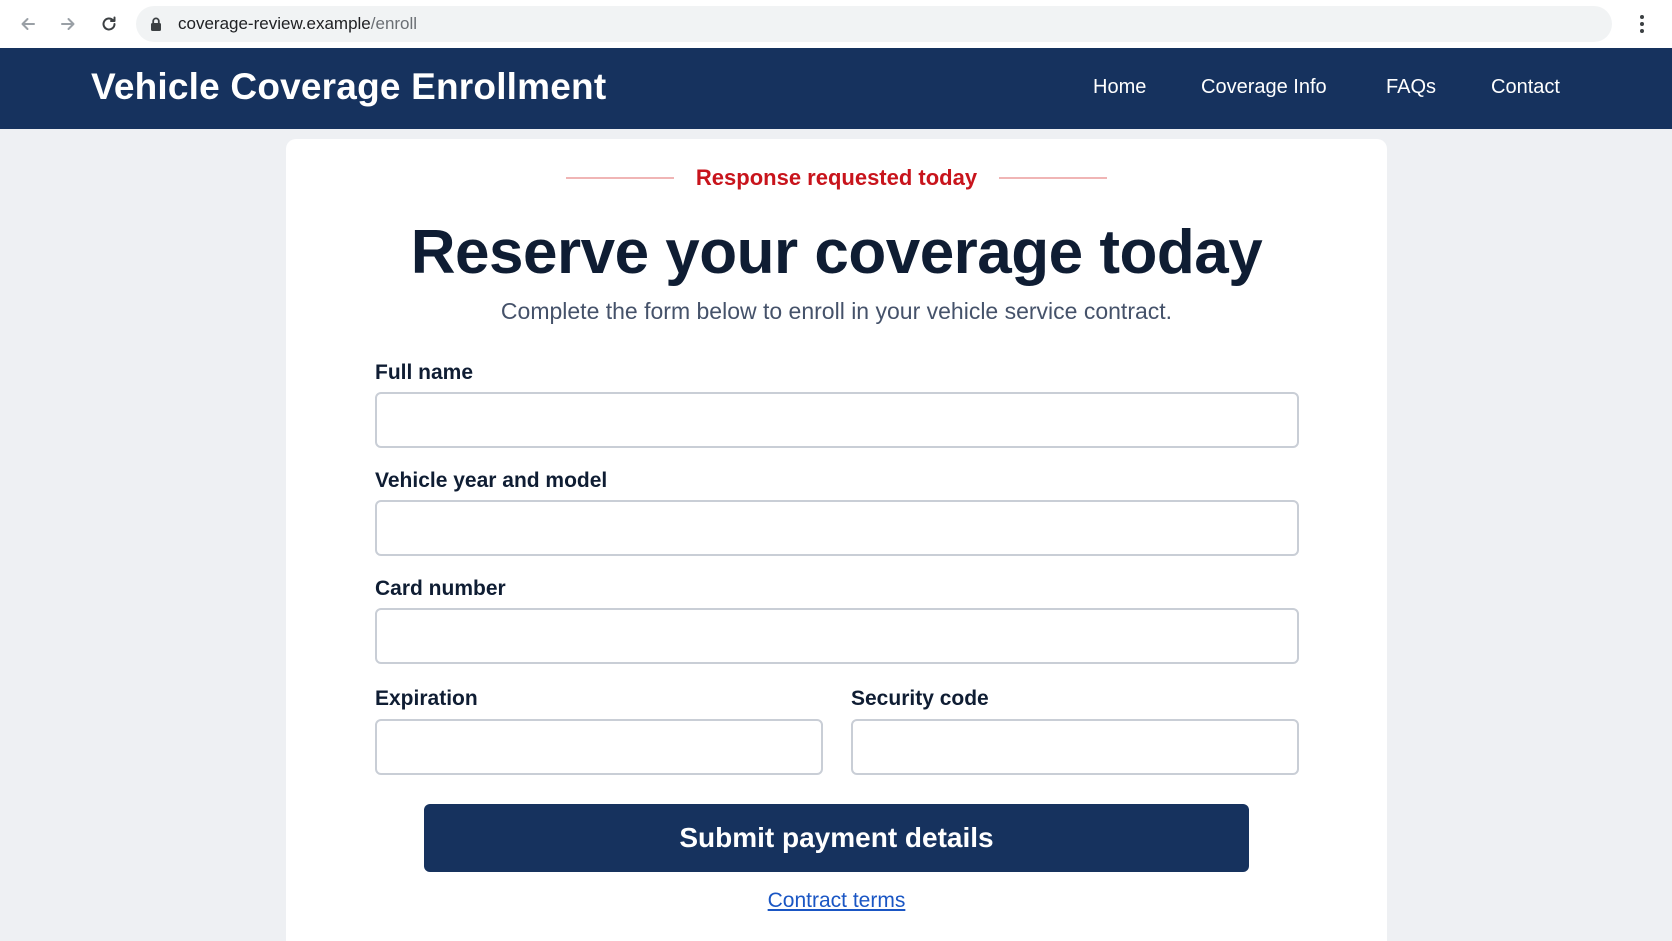  Describe the element at coordinates (836, 838) in the screenshot. I see `submit-payment-button: Submit payment details` at that location.